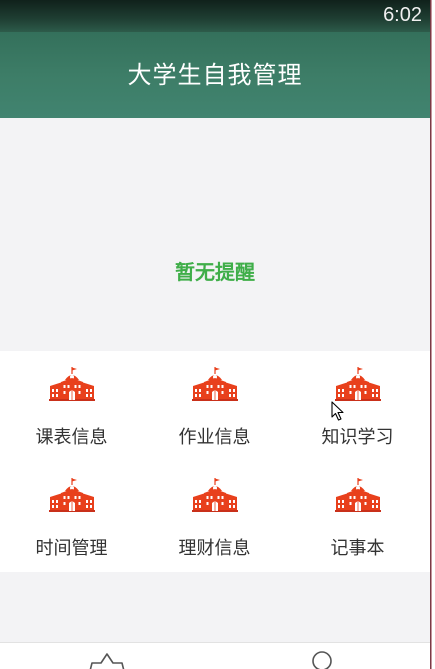 This screenshot has height=669, width=435. What do you see at coordinates (402, 15) in the screenshot?
I see `status-time: 6:02` at bounding box center [402, 15].